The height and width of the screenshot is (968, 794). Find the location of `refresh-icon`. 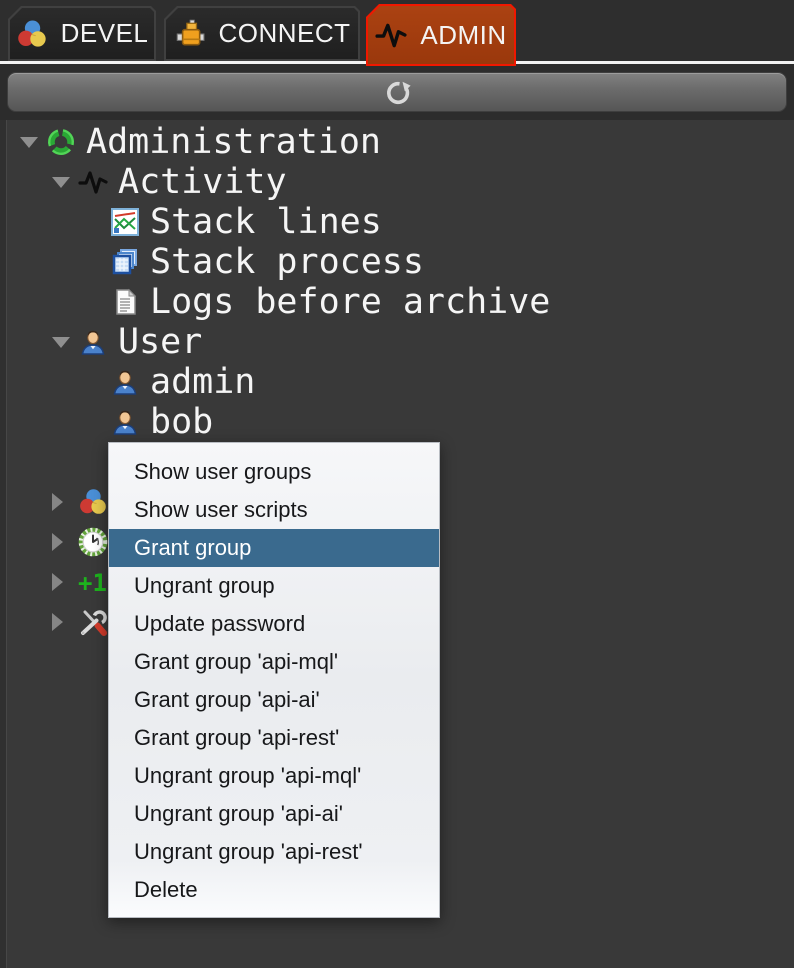

refresh-icon is located at coordinates (397, 92).